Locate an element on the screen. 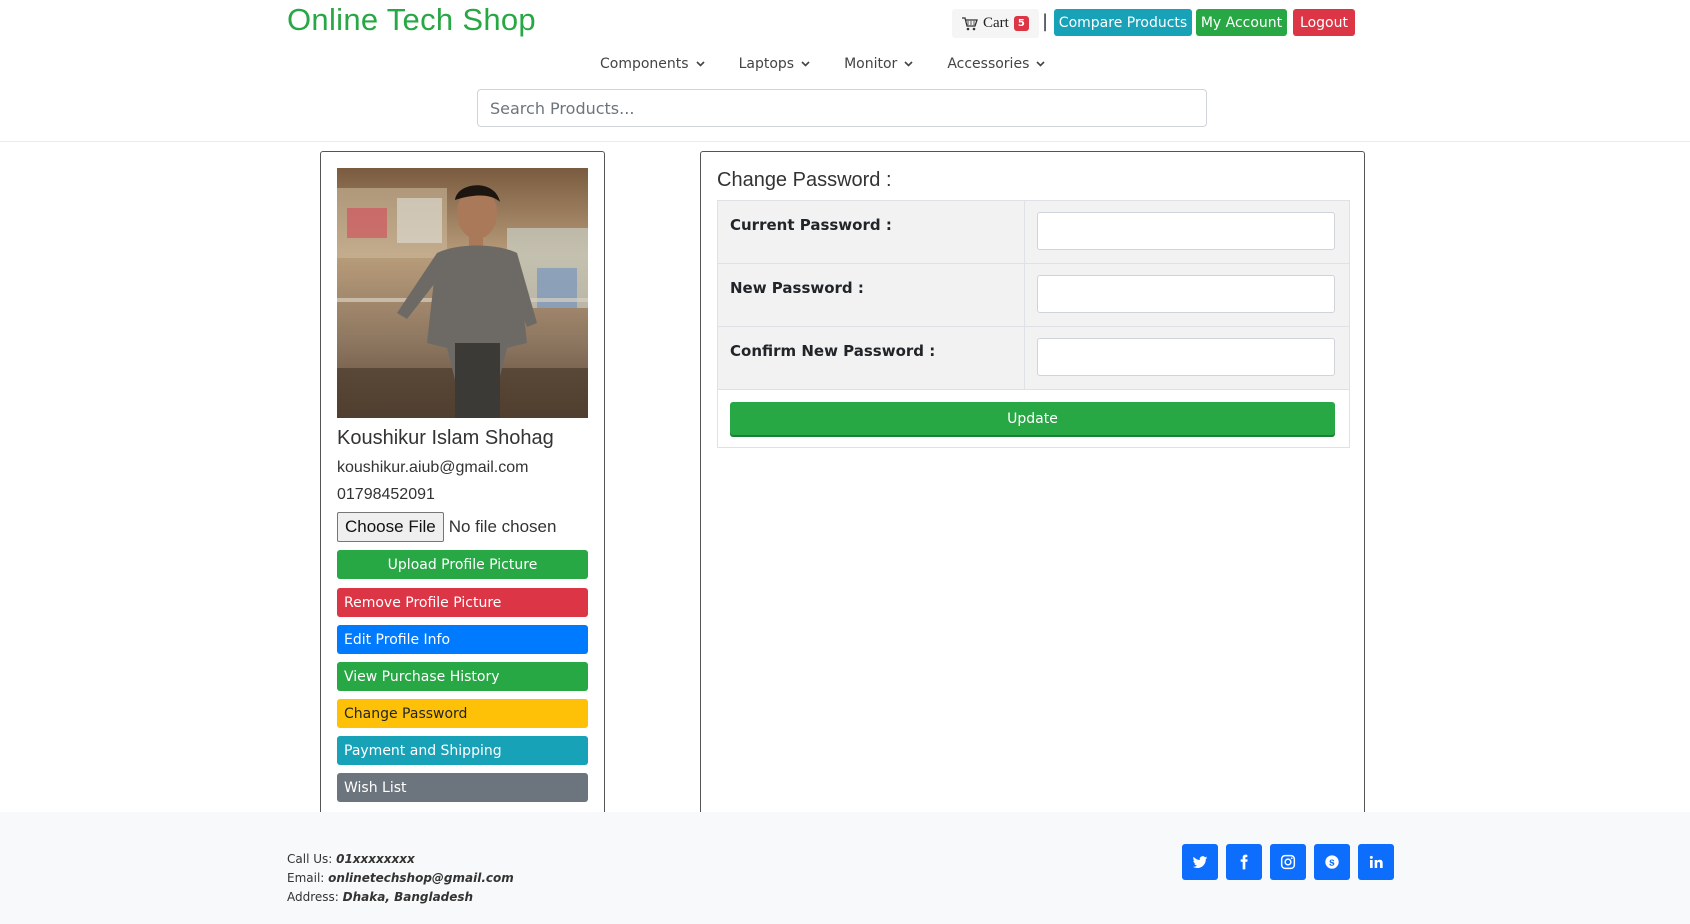 This screenshot has width=1690, height=924. nav-accessories: Accessories is located at coordinates (996, 64).